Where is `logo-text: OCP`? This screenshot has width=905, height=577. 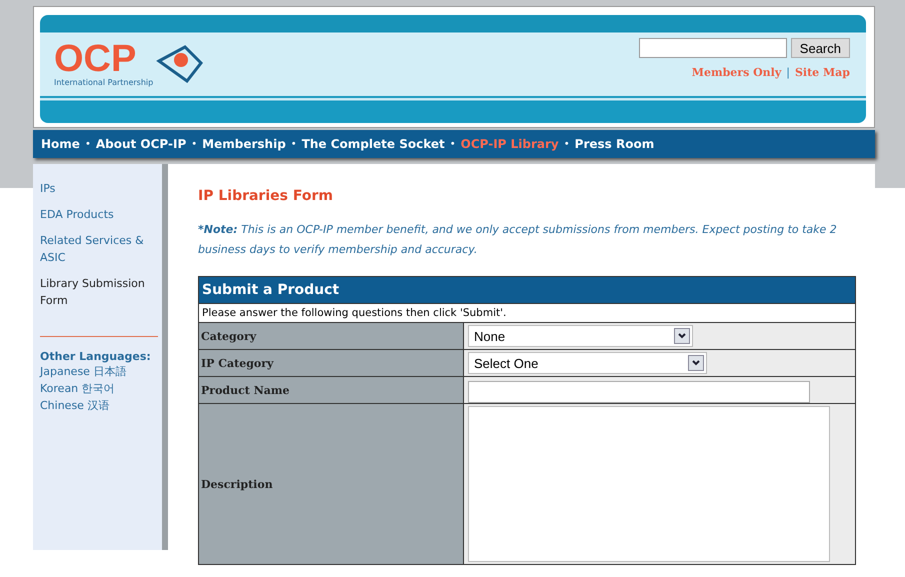 logo-text: OCP is located at coordinates (95, 59).